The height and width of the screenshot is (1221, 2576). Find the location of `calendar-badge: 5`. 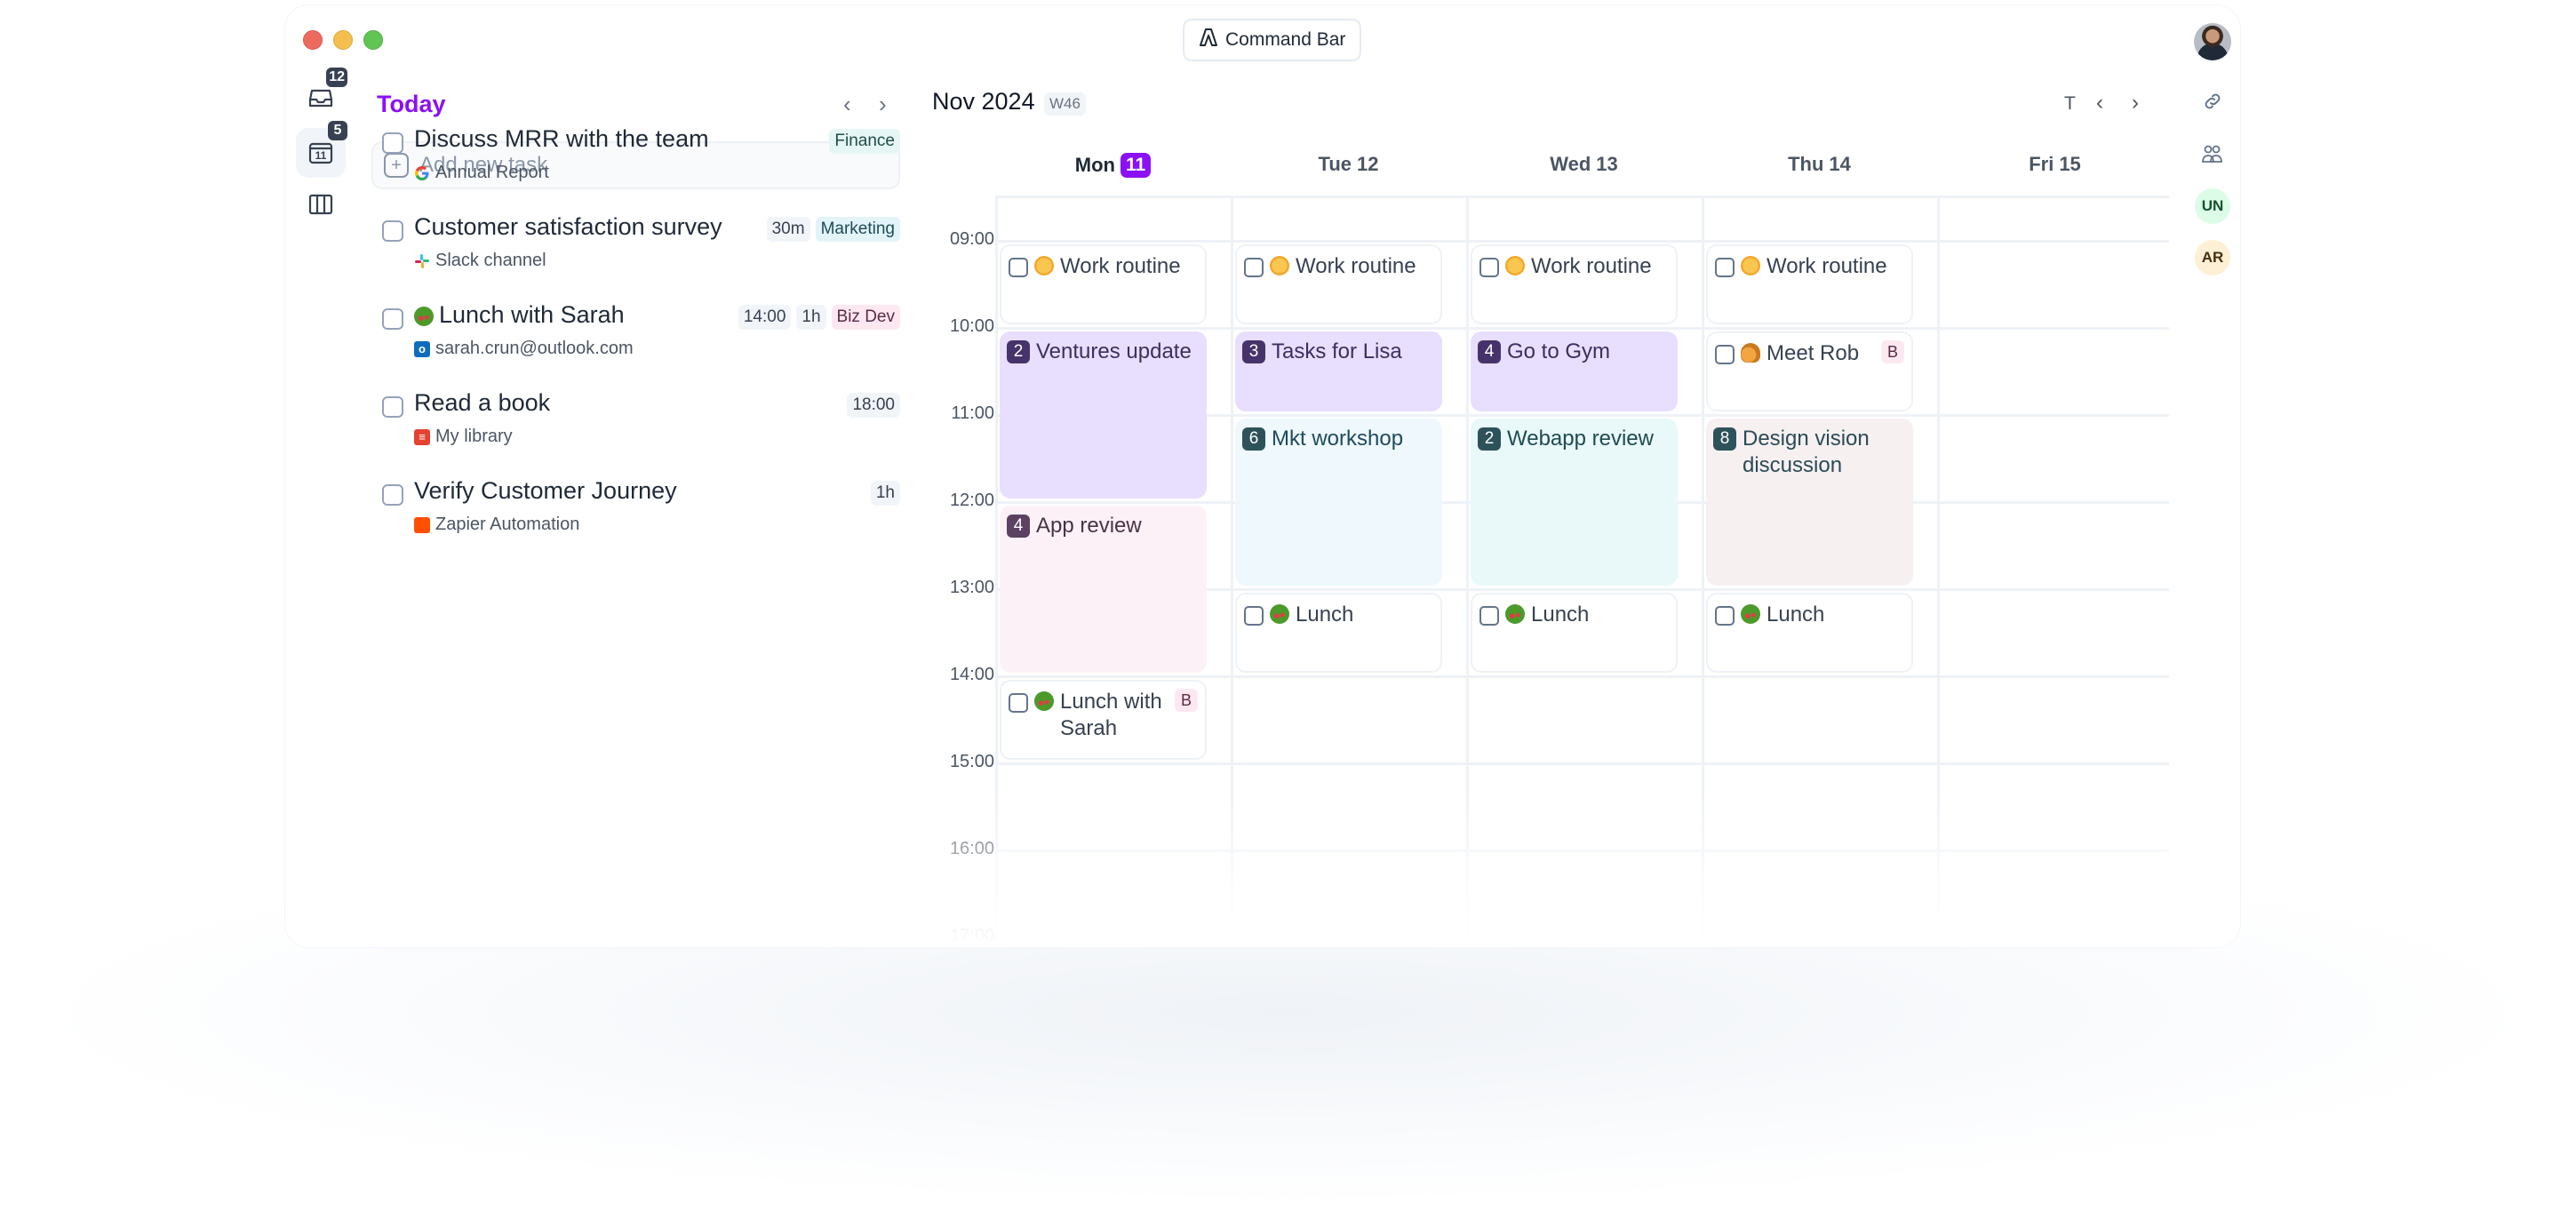

calendar-badge: 5 is located at coordinates (337, 130).